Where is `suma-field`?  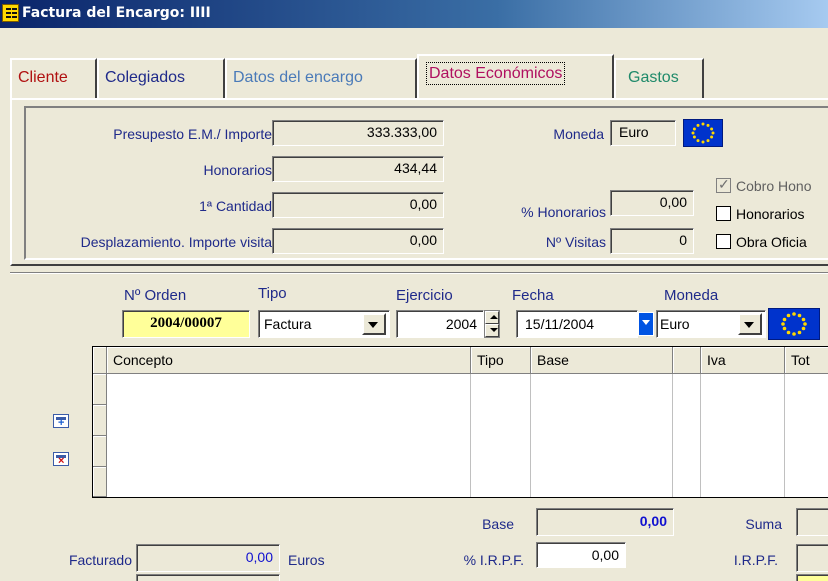 suma-field is located at coordinates (812, 522).